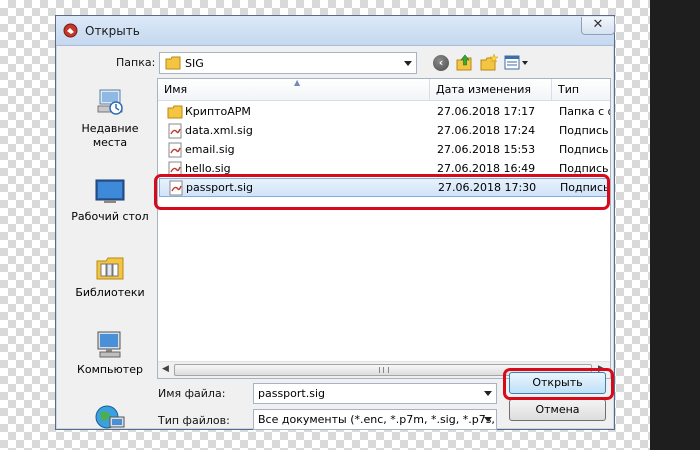 The height and width of the screenshot is (450, 700). I want to click on column-header-name-label: Имя, so click(176, 89).